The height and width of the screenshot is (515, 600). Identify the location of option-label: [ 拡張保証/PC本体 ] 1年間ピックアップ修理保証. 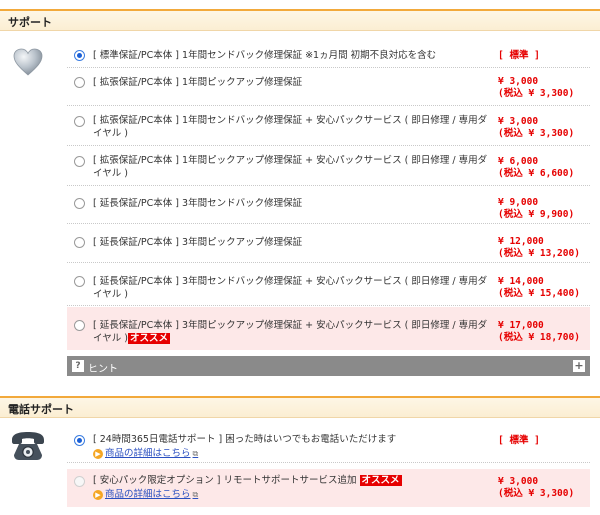
(198, 82).